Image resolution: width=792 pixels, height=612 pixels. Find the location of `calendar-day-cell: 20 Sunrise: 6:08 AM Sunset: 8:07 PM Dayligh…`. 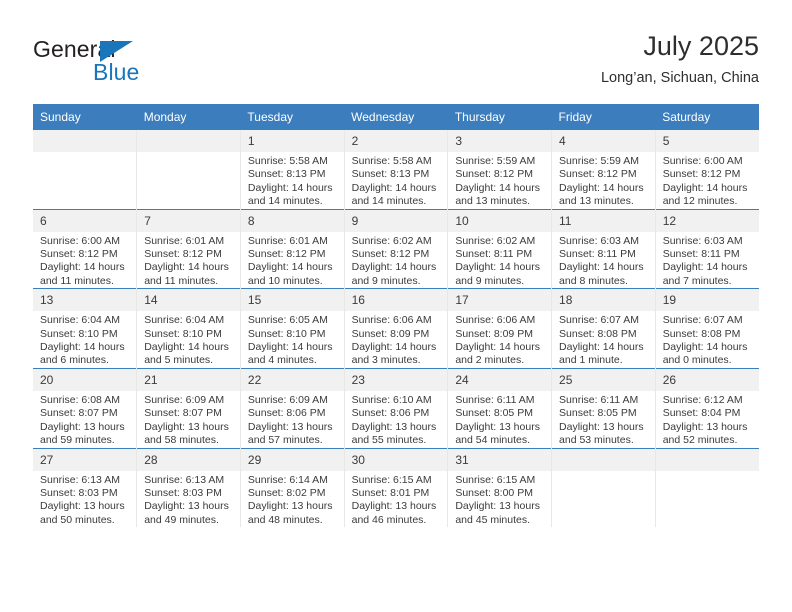

calendar-day-cell: 20 Sunrise: 6:08 AM Sunset: 8:07 PM Dayligh… is located at coordinates (85, 407).